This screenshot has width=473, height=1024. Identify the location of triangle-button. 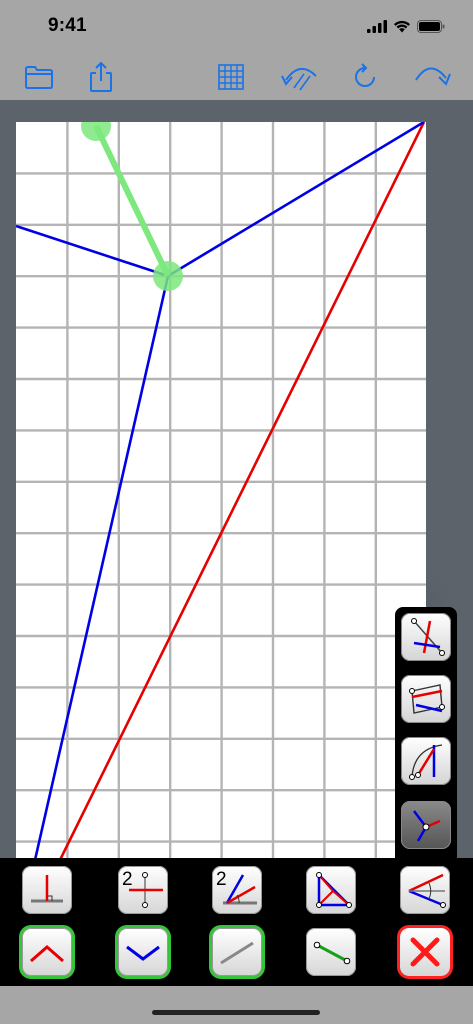
(331, 890).